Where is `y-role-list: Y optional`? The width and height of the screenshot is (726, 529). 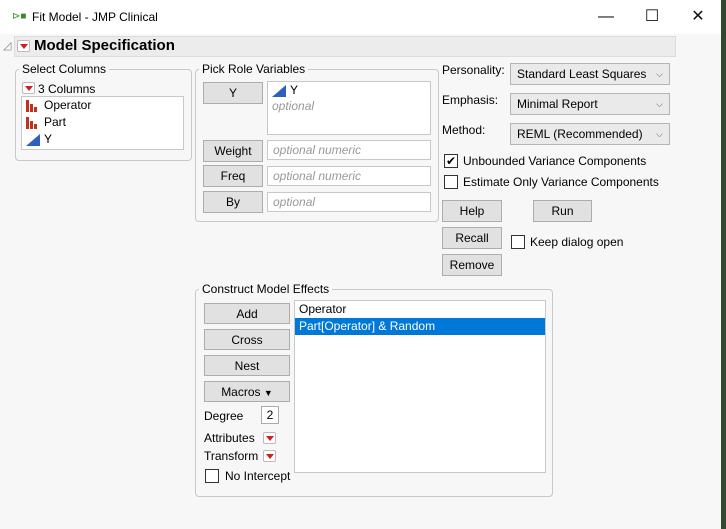
y-role-list: Y optional is located at coordinates (349, 108).